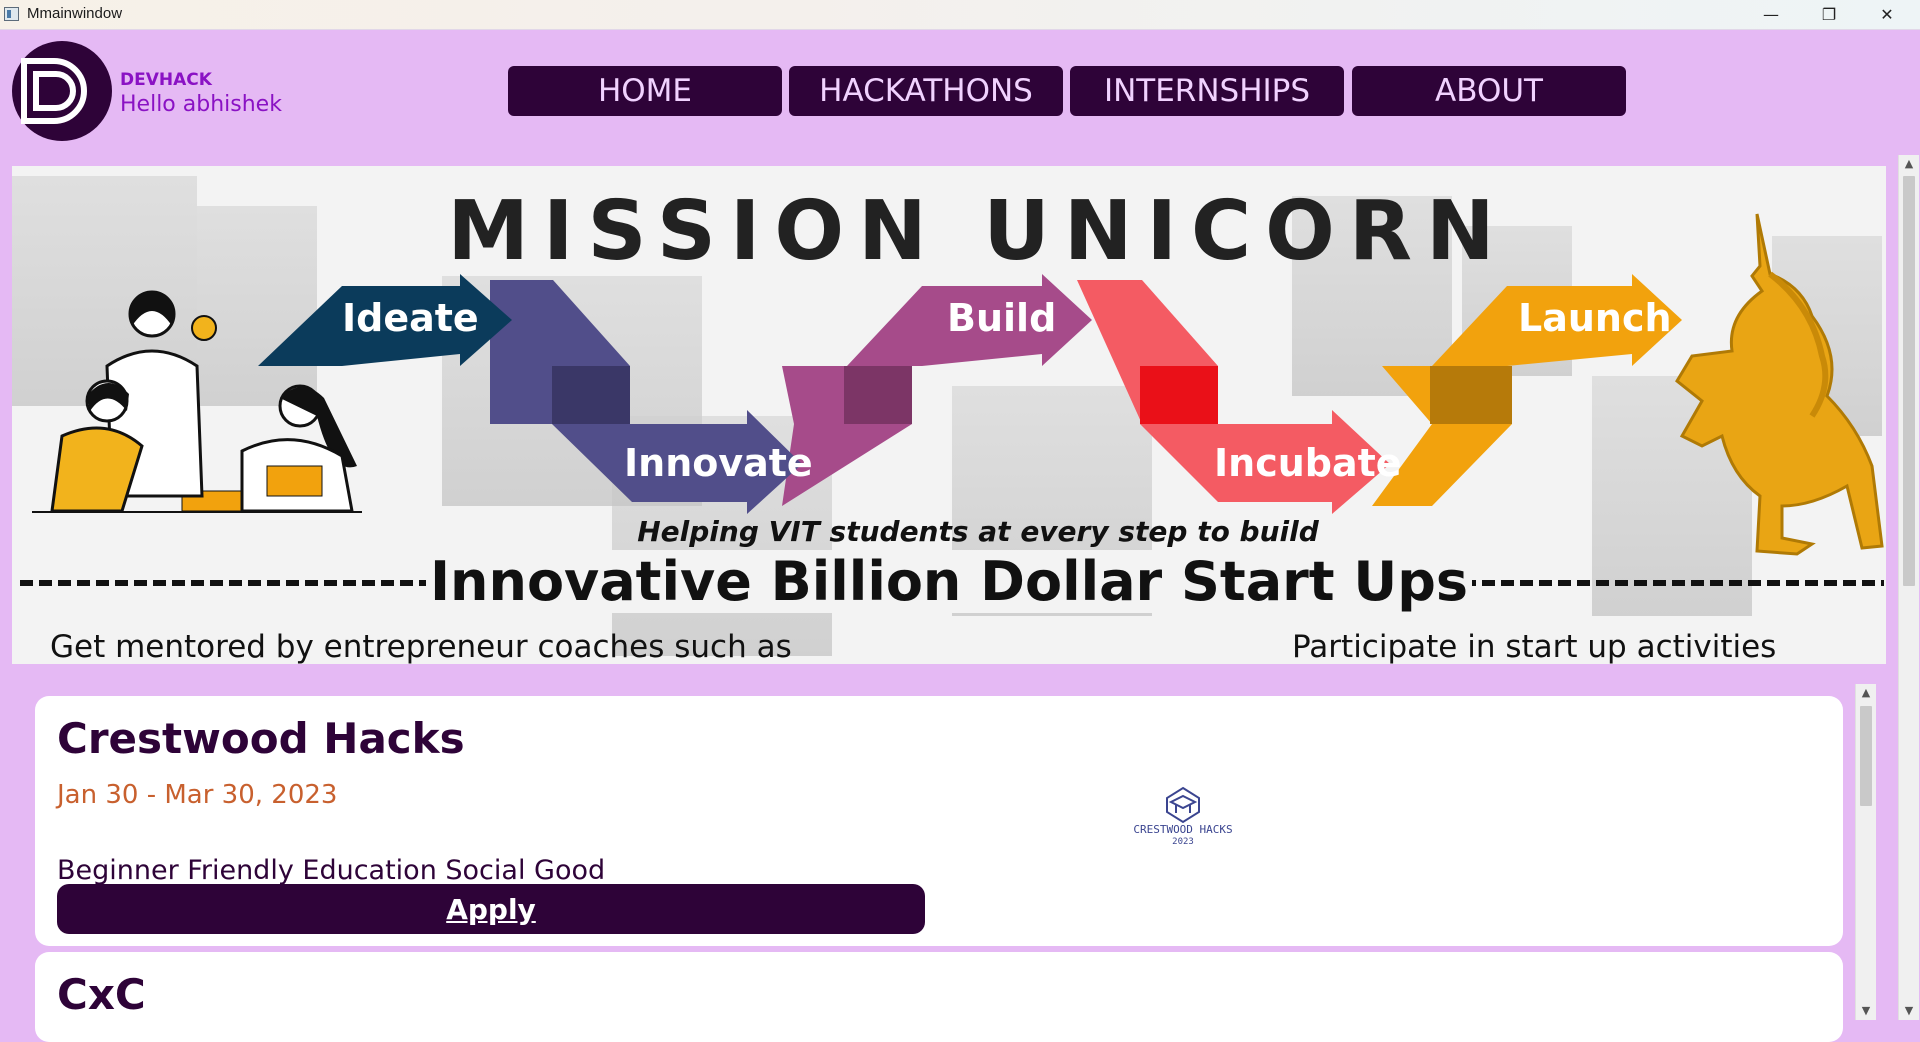 This screenshot has width=1920, height=1042. Describe the element at coordinates (101, 994) in the screenshot. I see `hackathon-title: CxC` at that location.